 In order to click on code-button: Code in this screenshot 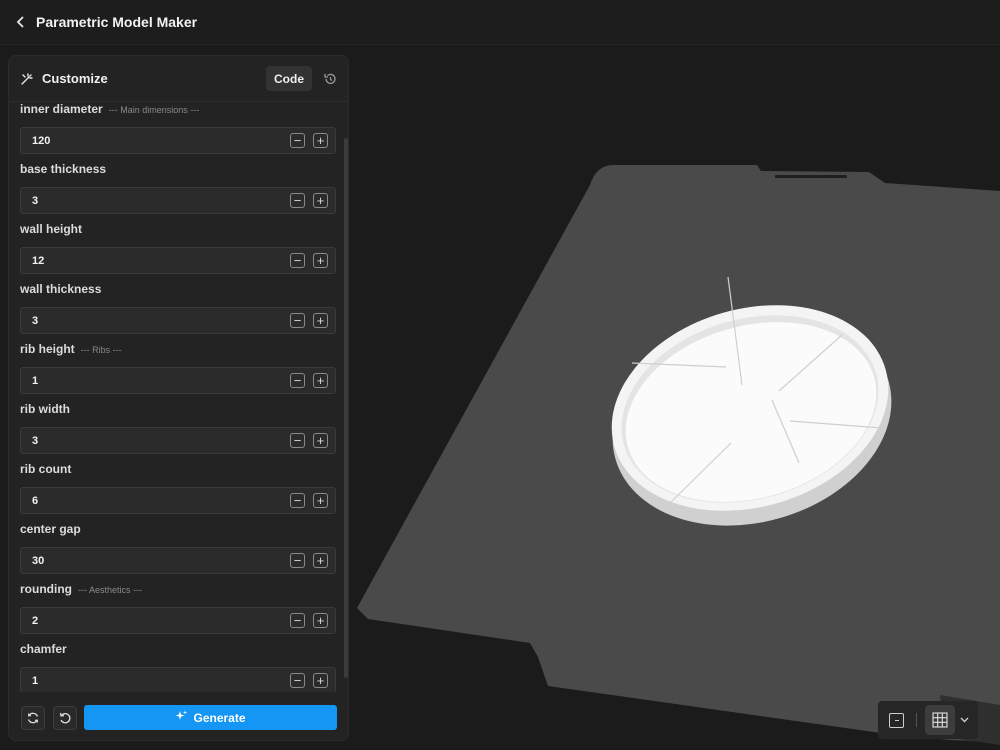, I will do `click(289, 78)`.